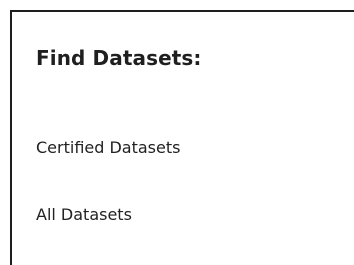 This screenshot has width=354, height=265. Describe the element at coordinates (108, 147) in the screenshot. I see `certified-datasets-link: Certified Datasets` at that location.